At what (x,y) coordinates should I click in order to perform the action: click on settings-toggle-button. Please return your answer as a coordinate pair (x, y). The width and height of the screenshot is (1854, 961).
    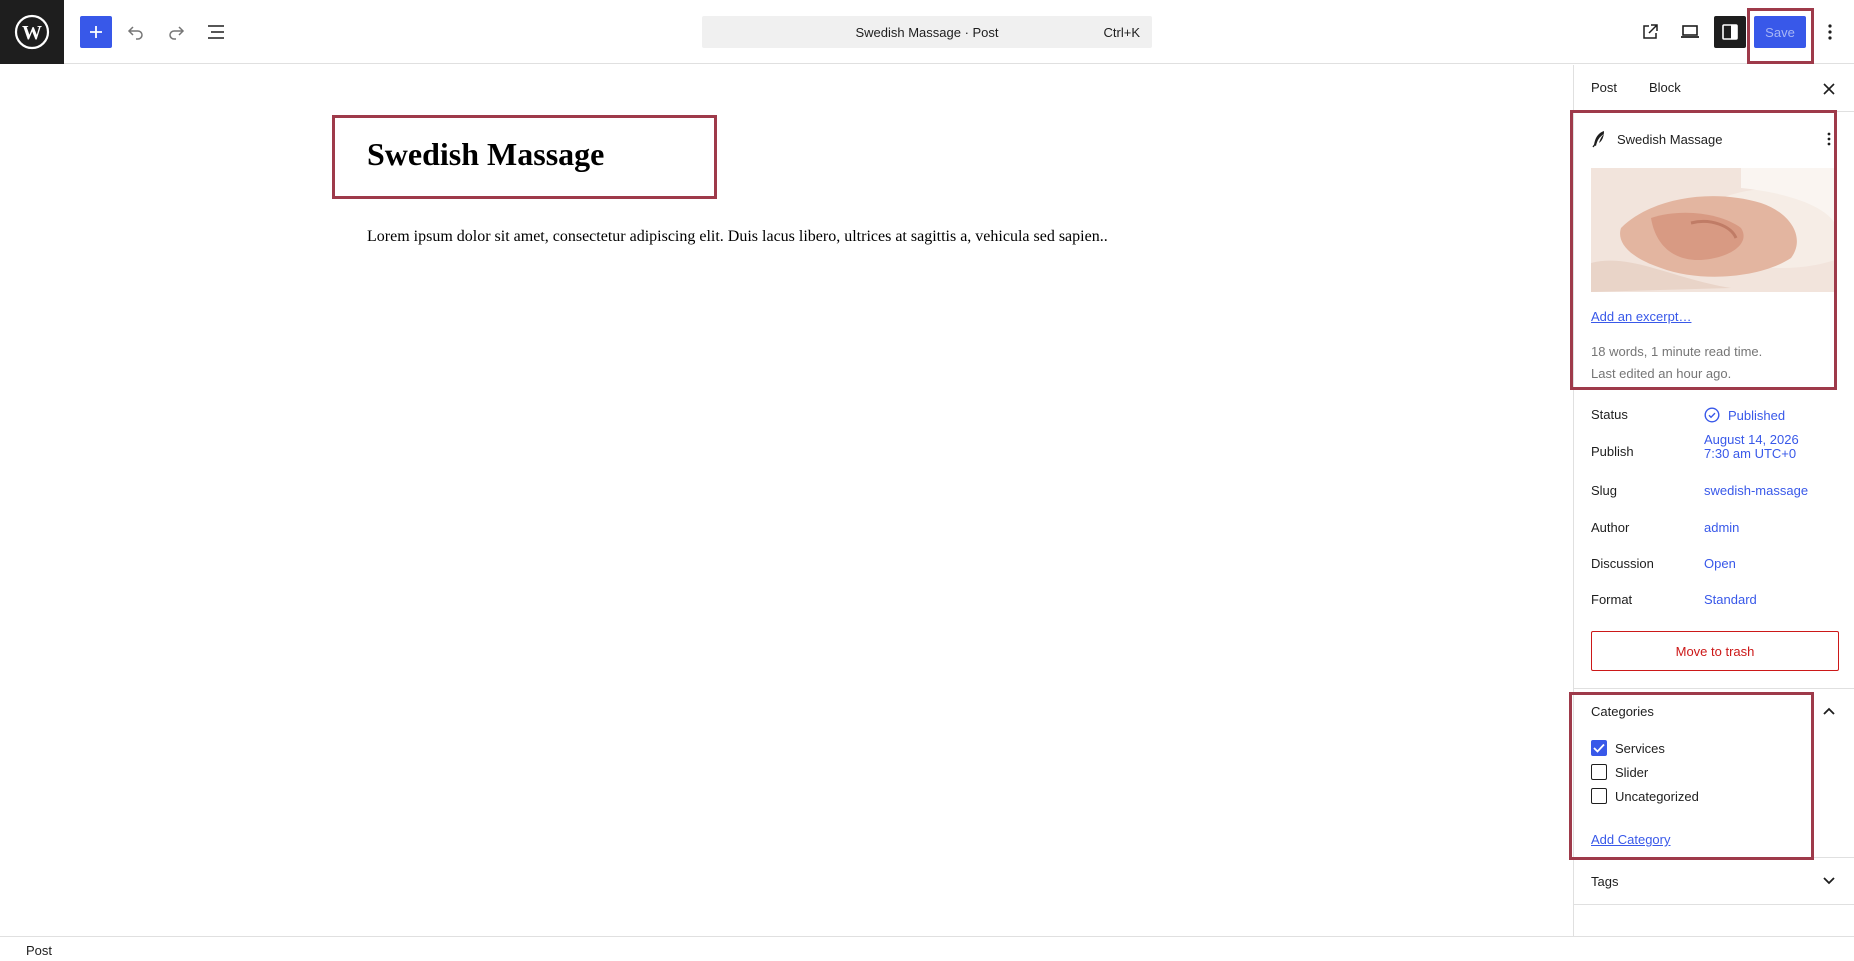
    Looking at the image, I should click on (1730, 32).